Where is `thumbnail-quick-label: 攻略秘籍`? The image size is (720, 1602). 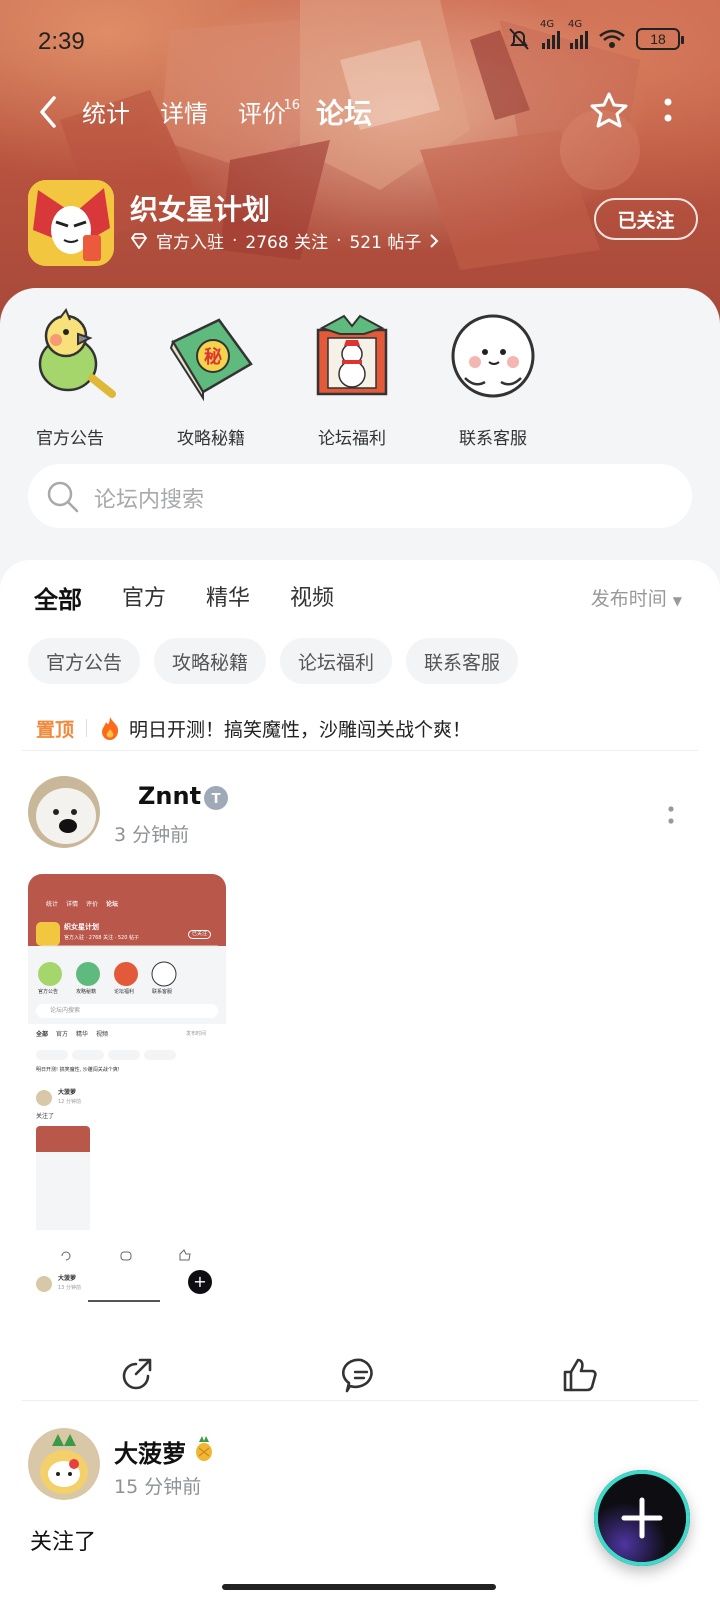
thumbnail-quick-label: 攻略秘籍 is located at coordinates (86, 992).